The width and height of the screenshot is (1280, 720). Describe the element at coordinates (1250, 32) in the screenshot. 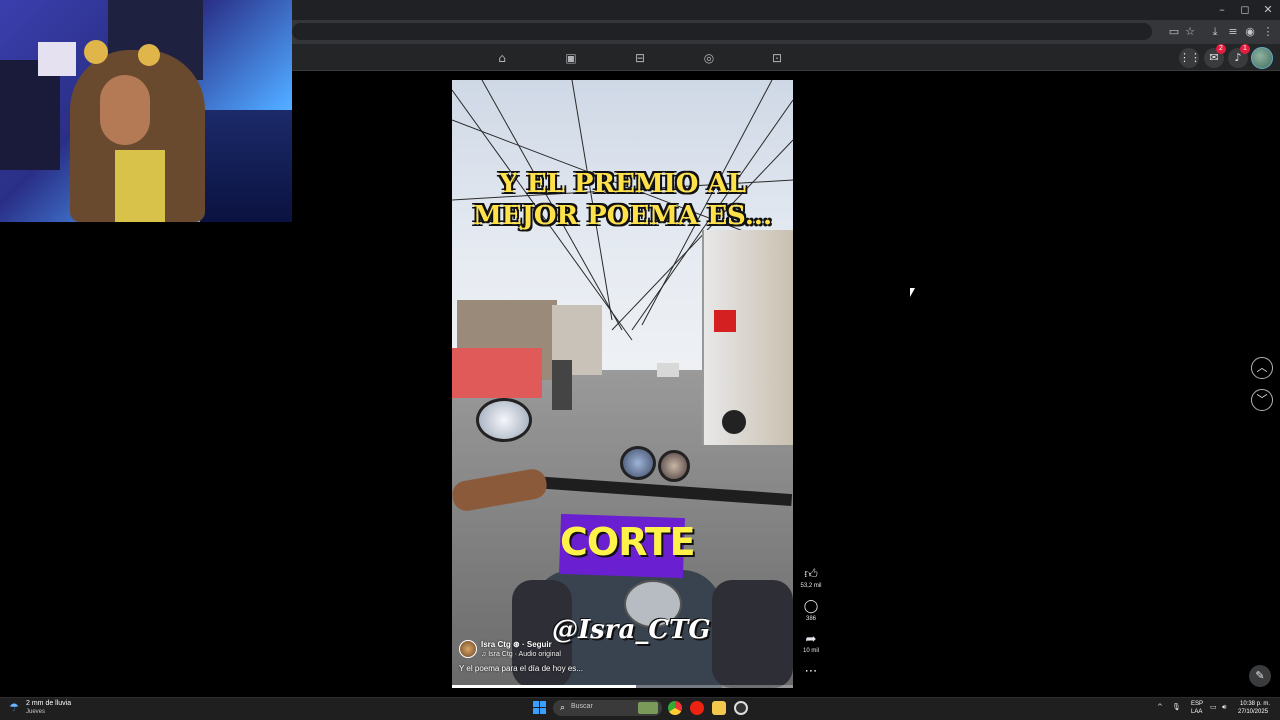

I see `profile-icon: ◉` at that location.